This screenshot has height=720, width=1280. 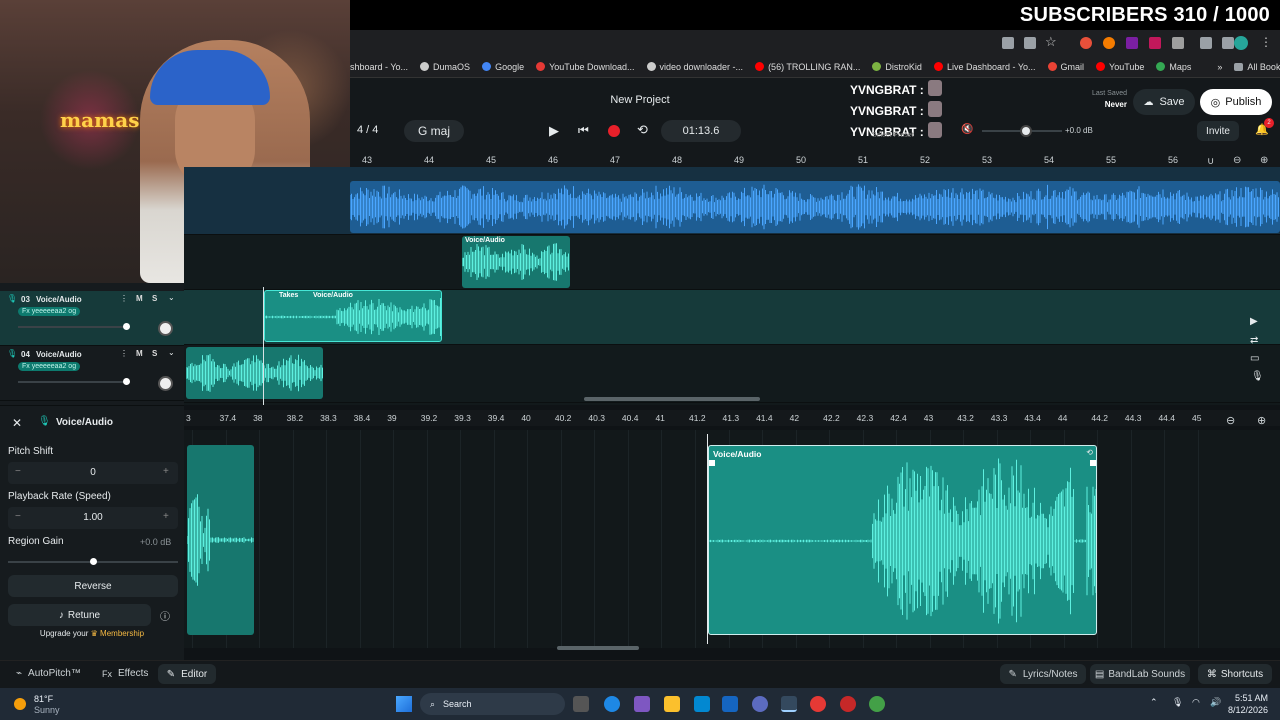 I want to click on key-selector: G maj, so click(x=434, y=131).